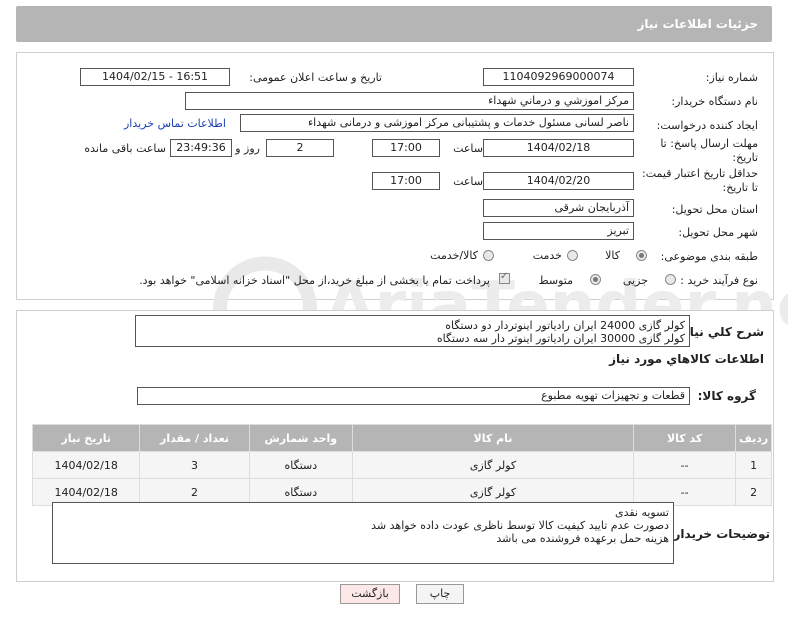  I want to click on reply-deadline-label-2: تاریخ:, so click(745, 157).